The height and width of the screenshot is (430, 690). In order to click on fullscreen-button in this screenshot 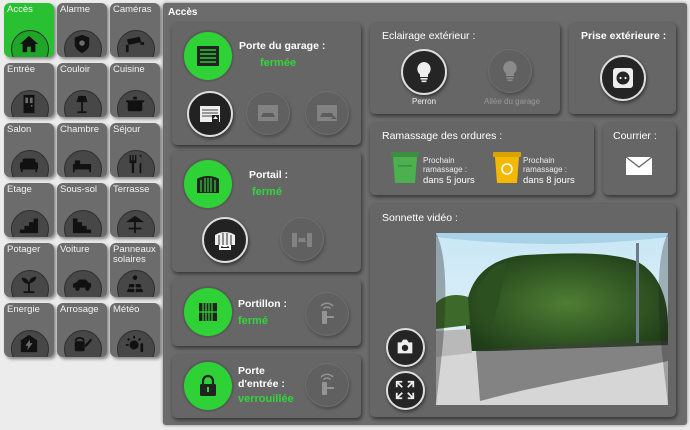, I will do `click(405, 390)`.